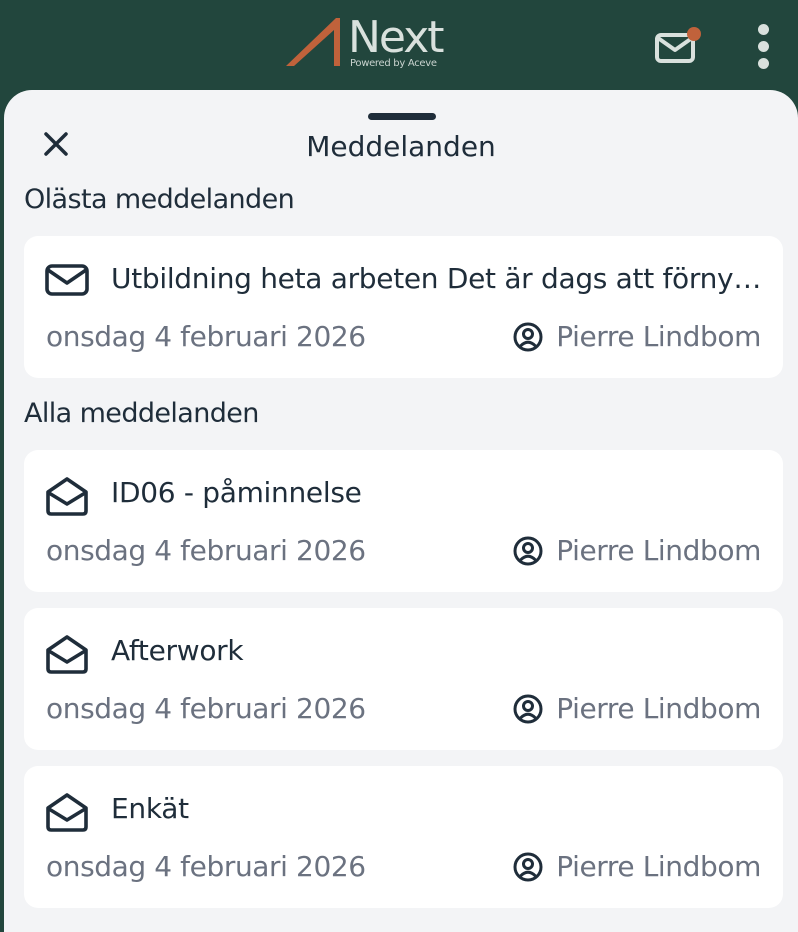 The height and width of the screenshot is (932, 798). What do you see at coordinates (313, 42) in the screenshot?
I see `logo-mark-icon` at bounding box center [313, 42].